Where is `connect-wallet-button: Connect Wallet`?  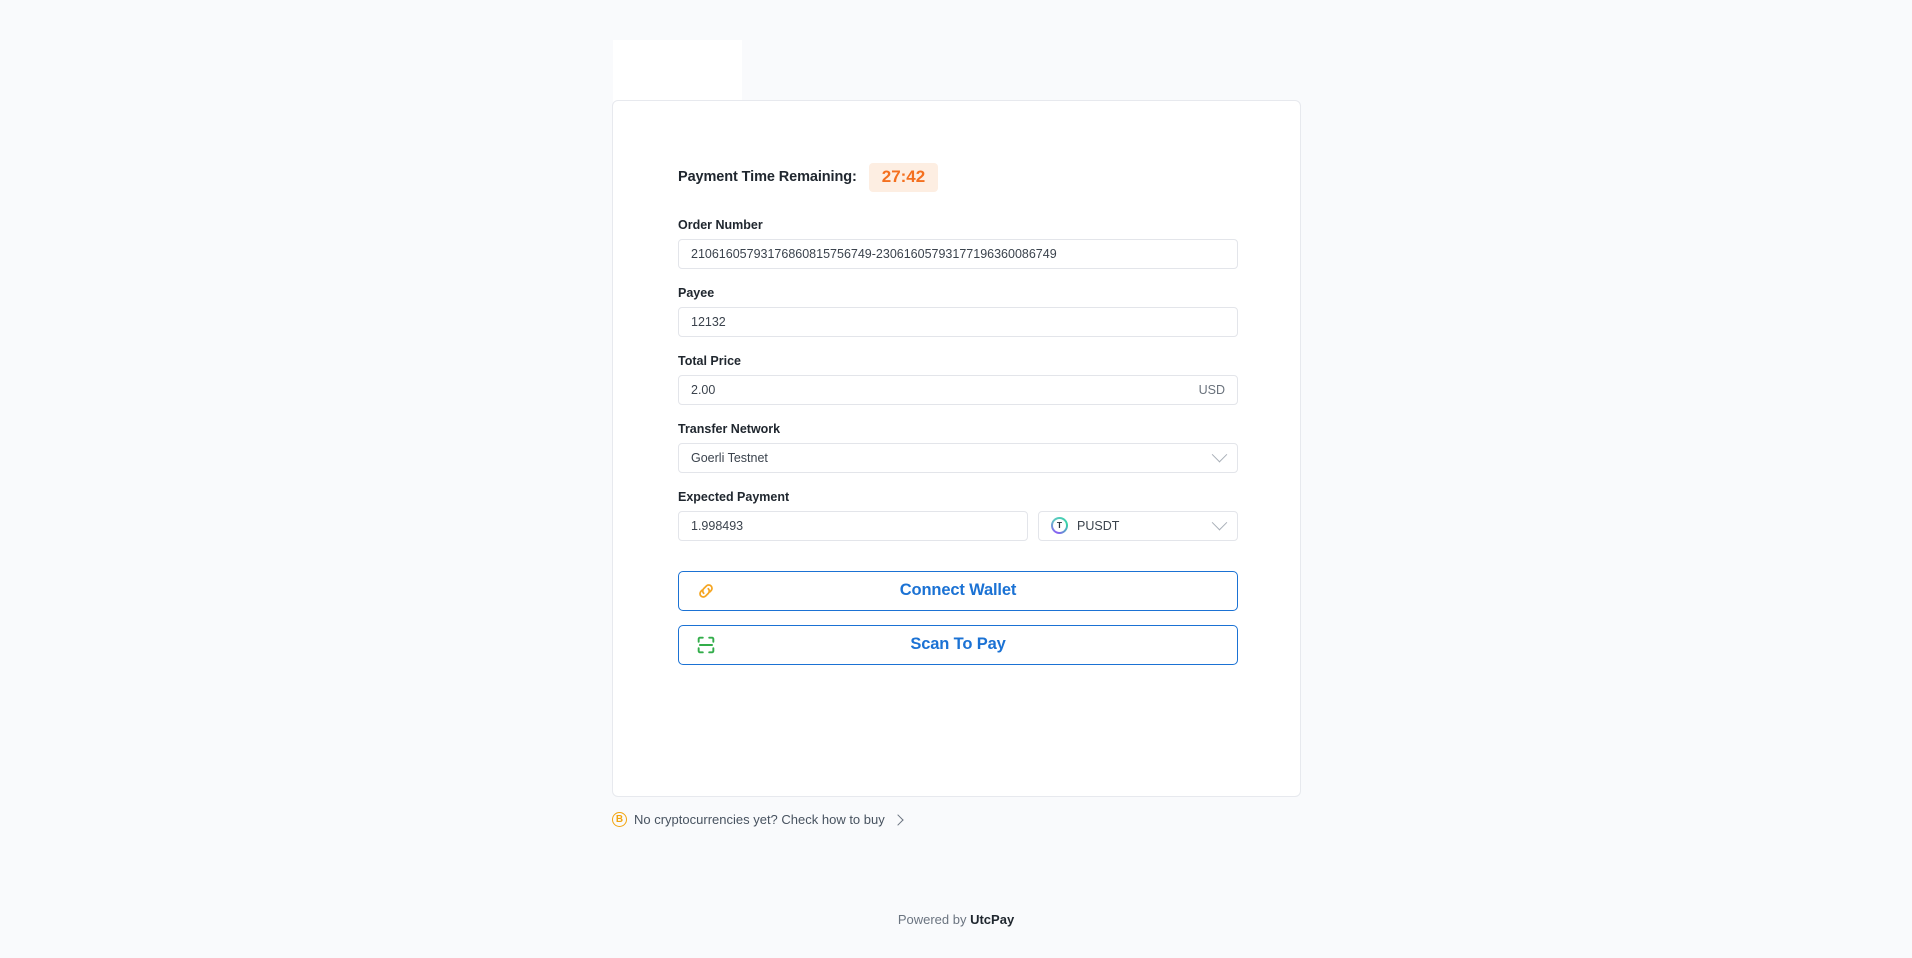
connect-wallet-button: Connect Wallet is located at coordinates (958, 590).